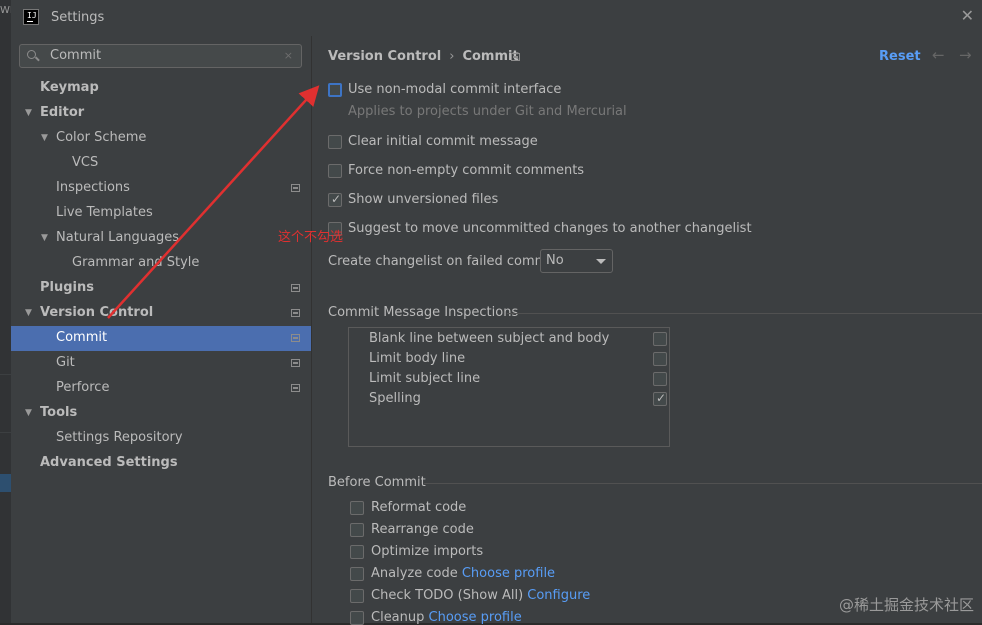  What do you see at coordinates (161, 413) in the screenshot?
I see `tree-item-tools: ▼ Tools` at bounding box center [161, 413].